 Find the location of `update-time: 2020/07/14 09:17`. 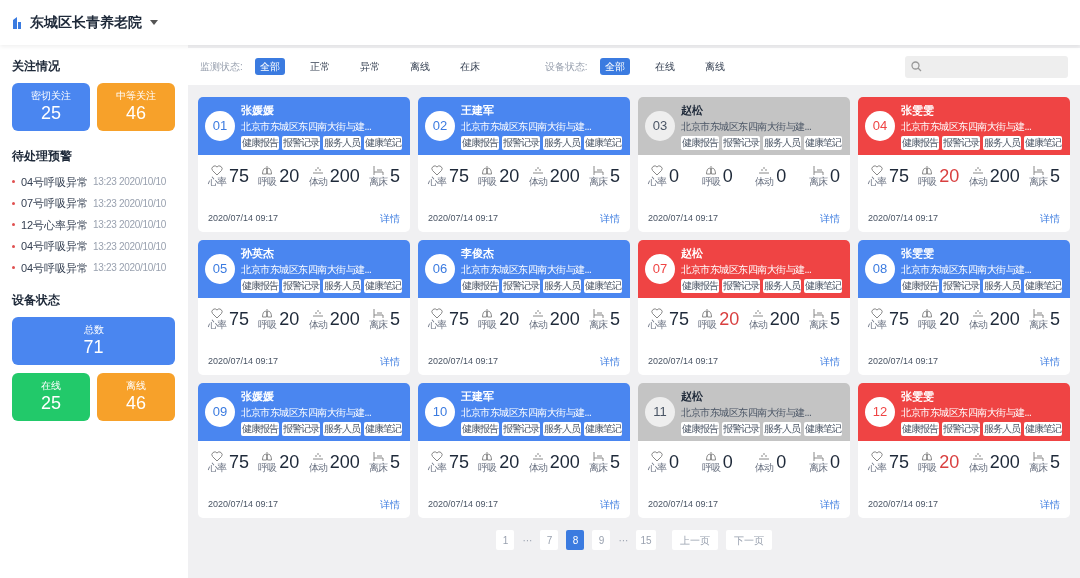

update-time: 2020/07/14 09:17 is located at coordinates (903, 361).